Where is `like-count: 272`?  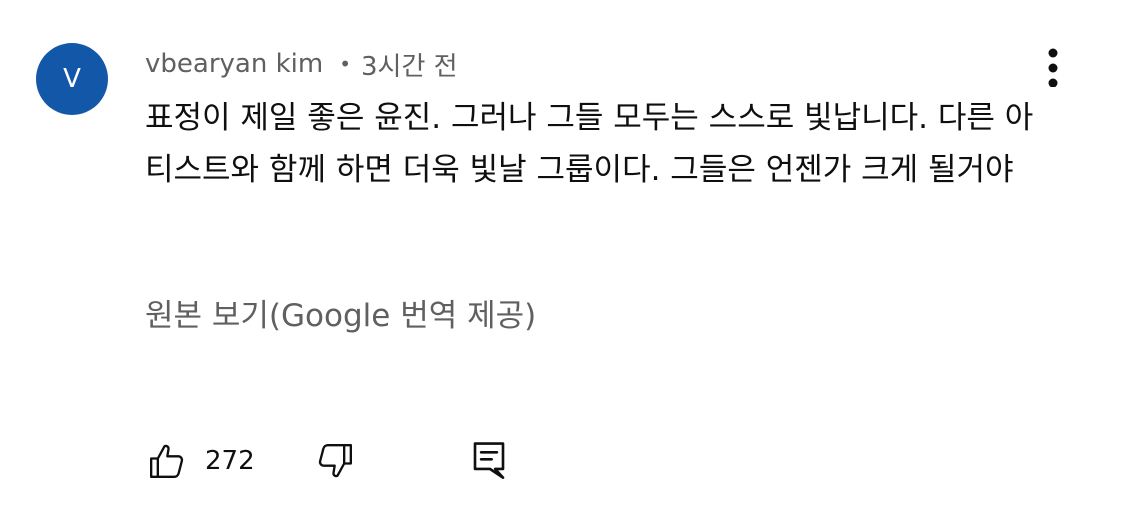
like-count: 272 is located at coordinates (230, 461).